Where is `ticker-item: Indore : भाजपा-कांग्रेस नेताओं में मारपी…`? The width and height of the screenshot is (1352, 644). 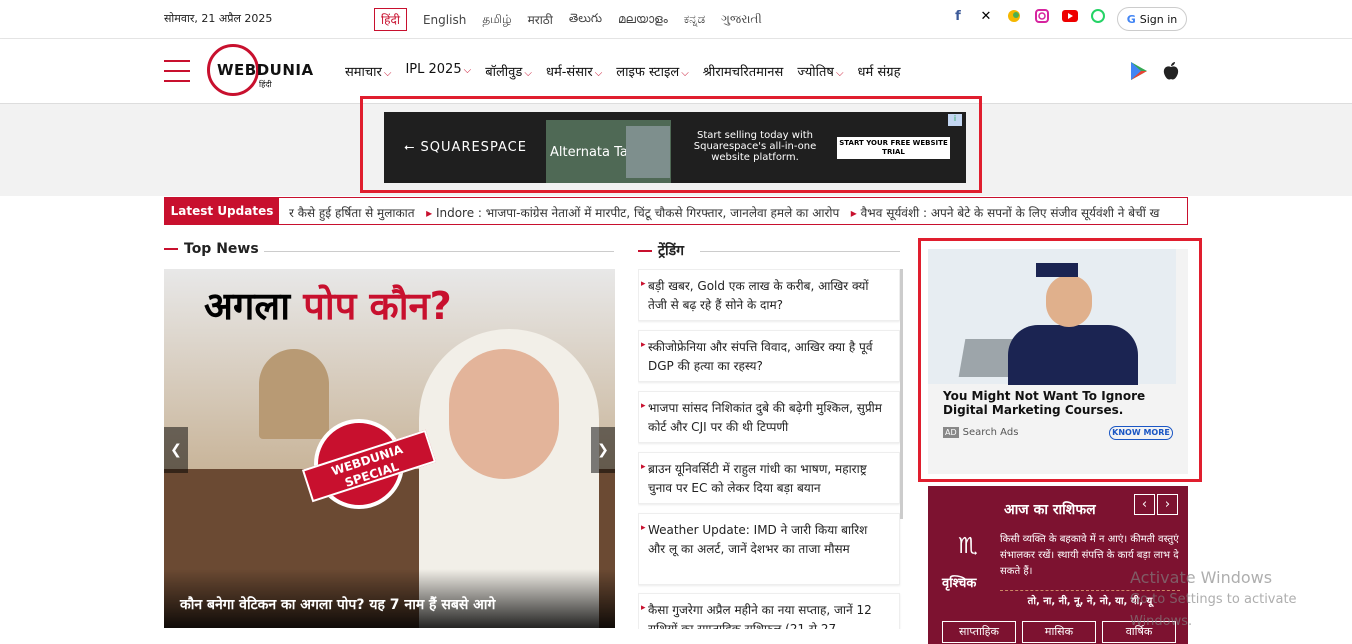
ticker-item: Indore : भाजपा-कांग्रेस नेताओं में मारपी… is located at coordinates (637, 213).